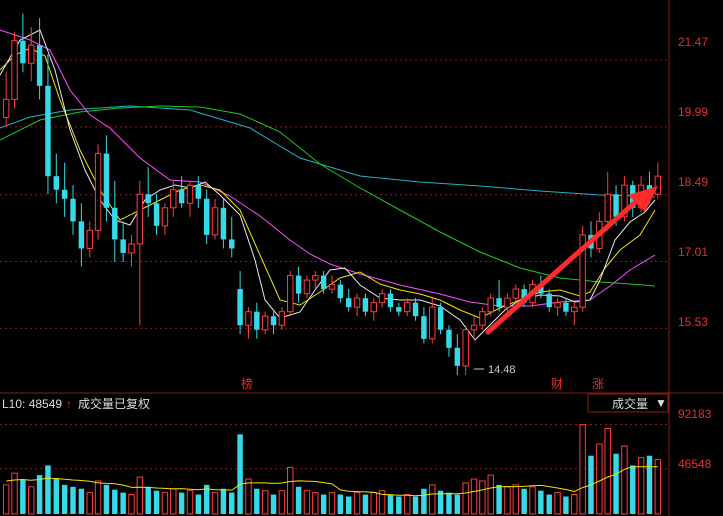 The height and width of the screenshot is (516, 723). I want to click on event-tag-bang: 榜, so click(247, 383).